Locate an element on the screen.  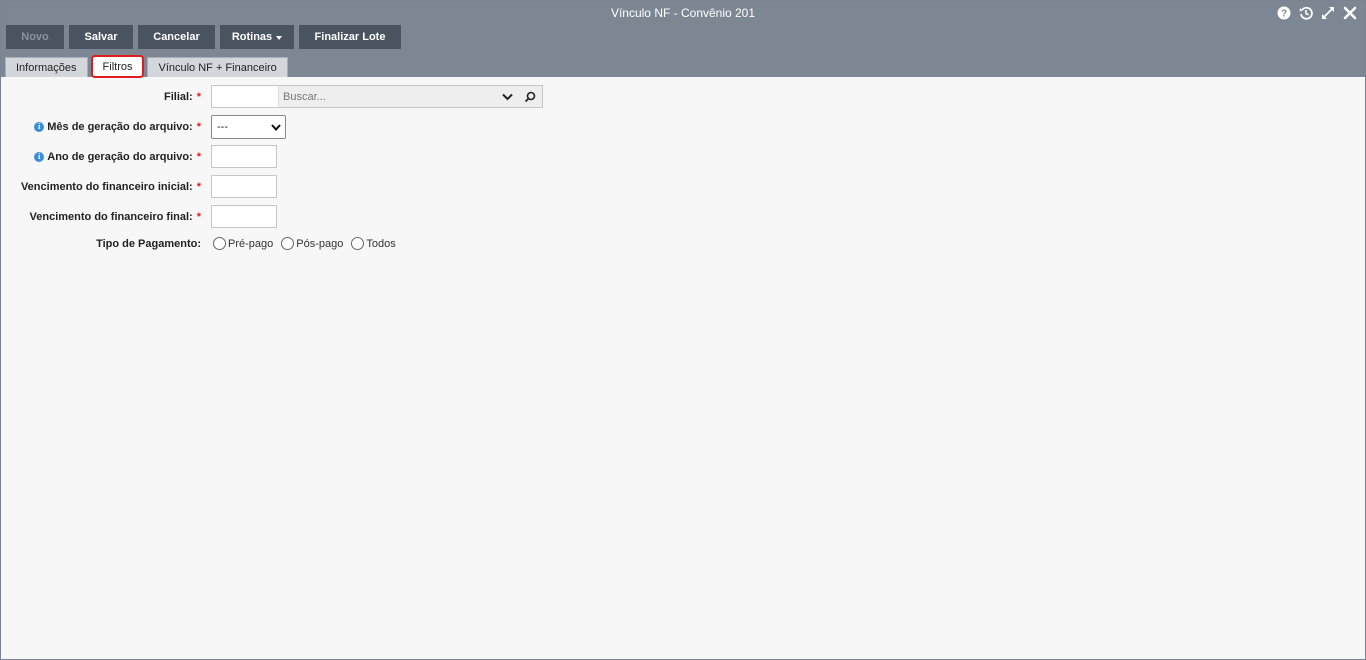
window-title: Vínculo NF - Convênio 201 is located at coordinates (683, 13).